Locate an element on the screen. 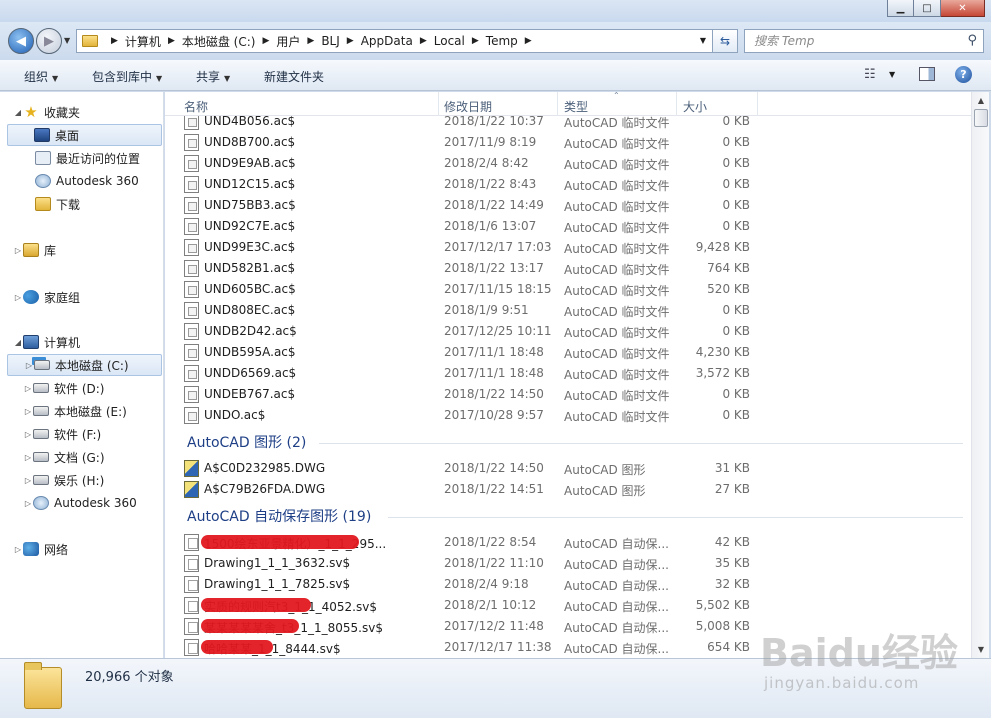 This screenshot has width=991, height=718. close-button: ✕ is located at coordinates (963, 8).